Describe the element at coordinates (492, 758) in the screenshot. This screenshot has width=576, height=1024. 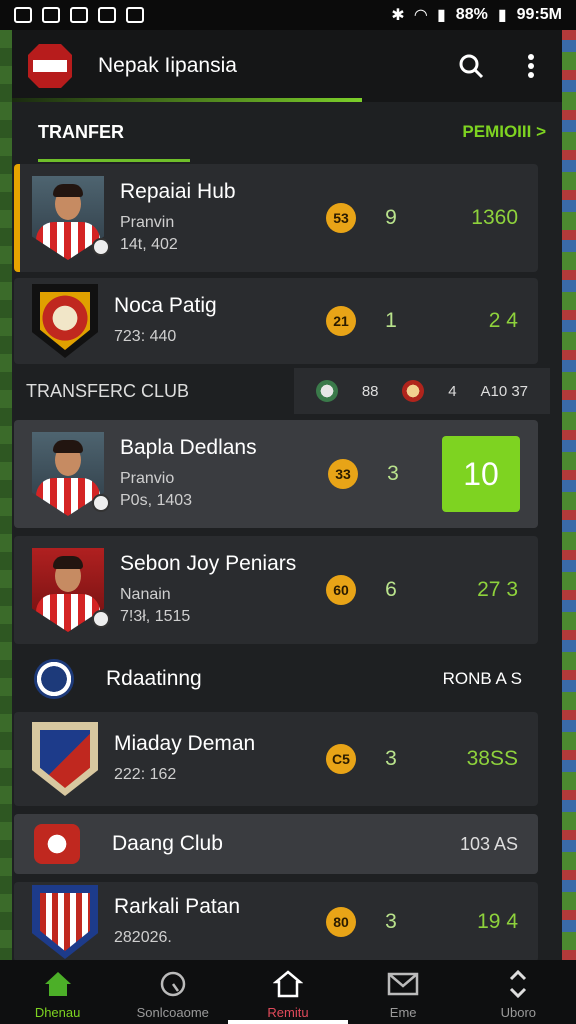
I see `club-value: 38SS` at that location.